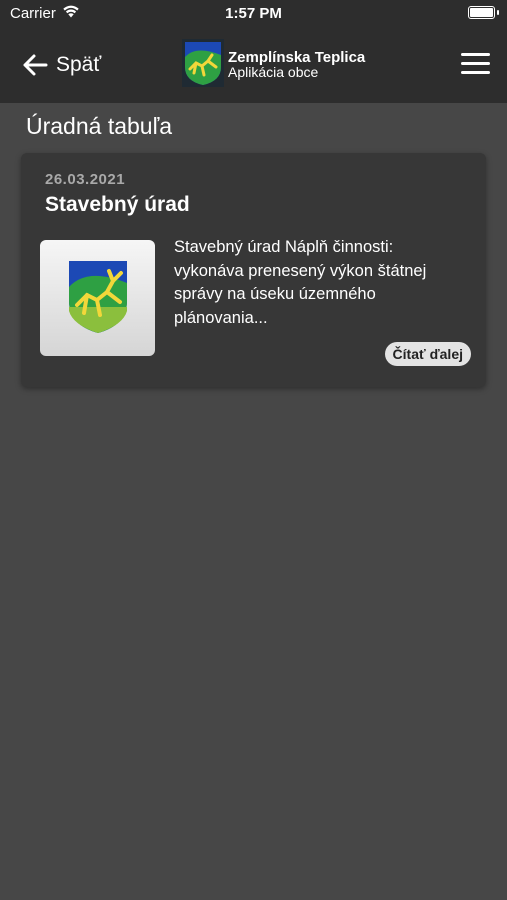 The image size is (507, 900). Describe the element at coordinates (498, 12) in the screenshot. I see `battery-tip` at that location.